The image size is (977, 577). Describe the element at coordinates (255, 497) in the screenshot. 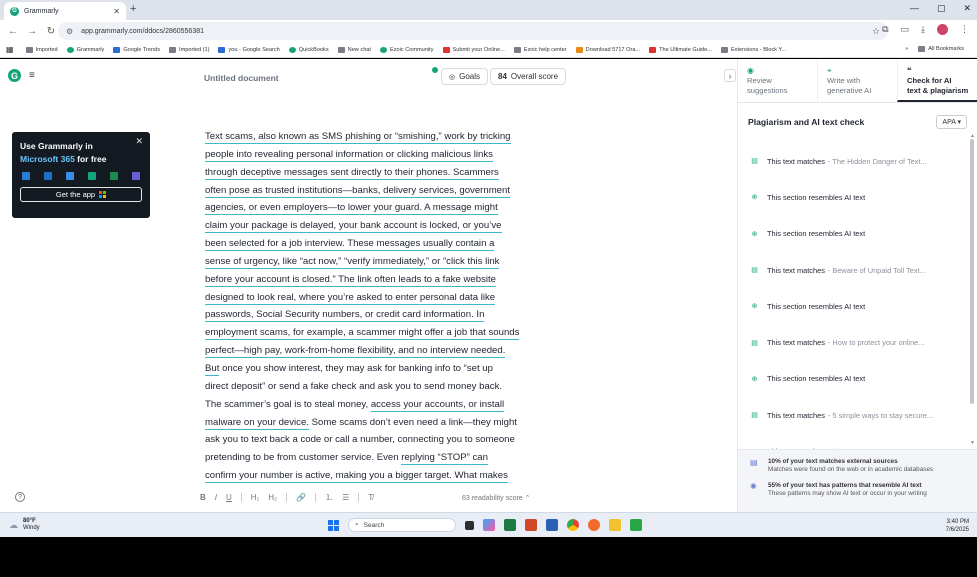

I see `heading1-icon: H₁` at that location.